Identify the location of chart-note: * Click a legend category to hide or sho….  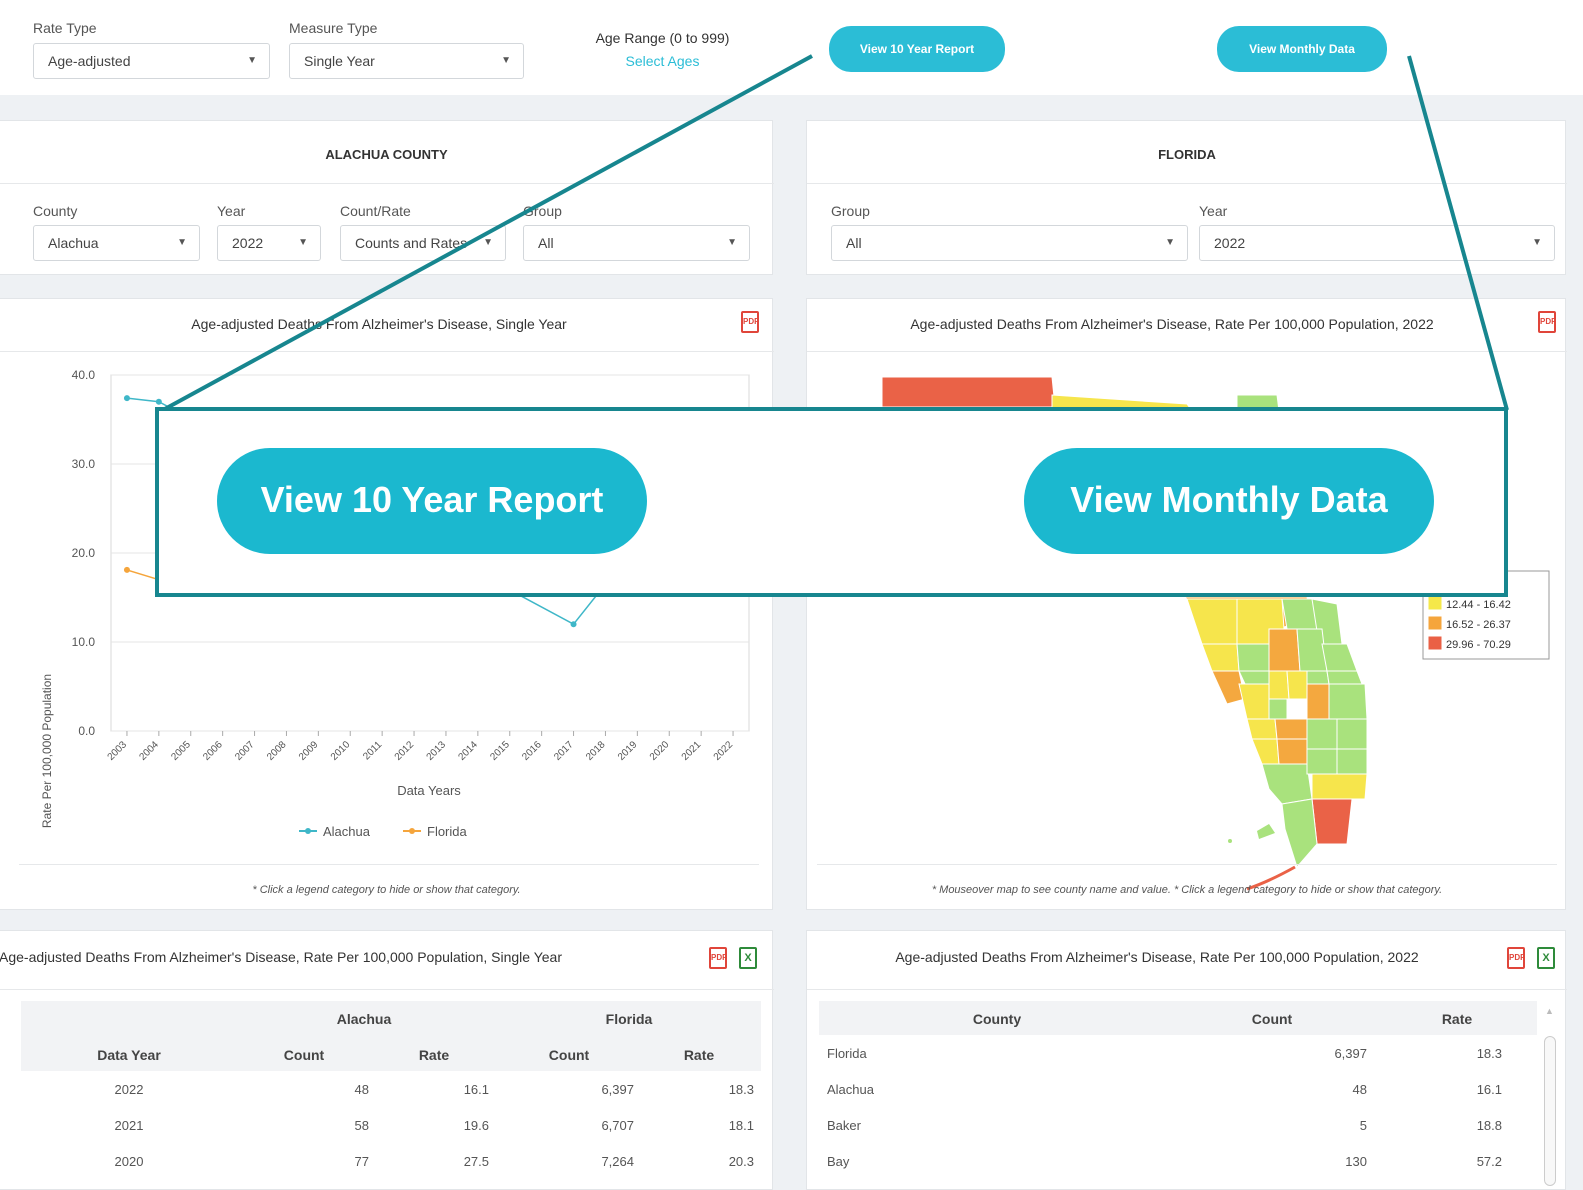
(386, 890).